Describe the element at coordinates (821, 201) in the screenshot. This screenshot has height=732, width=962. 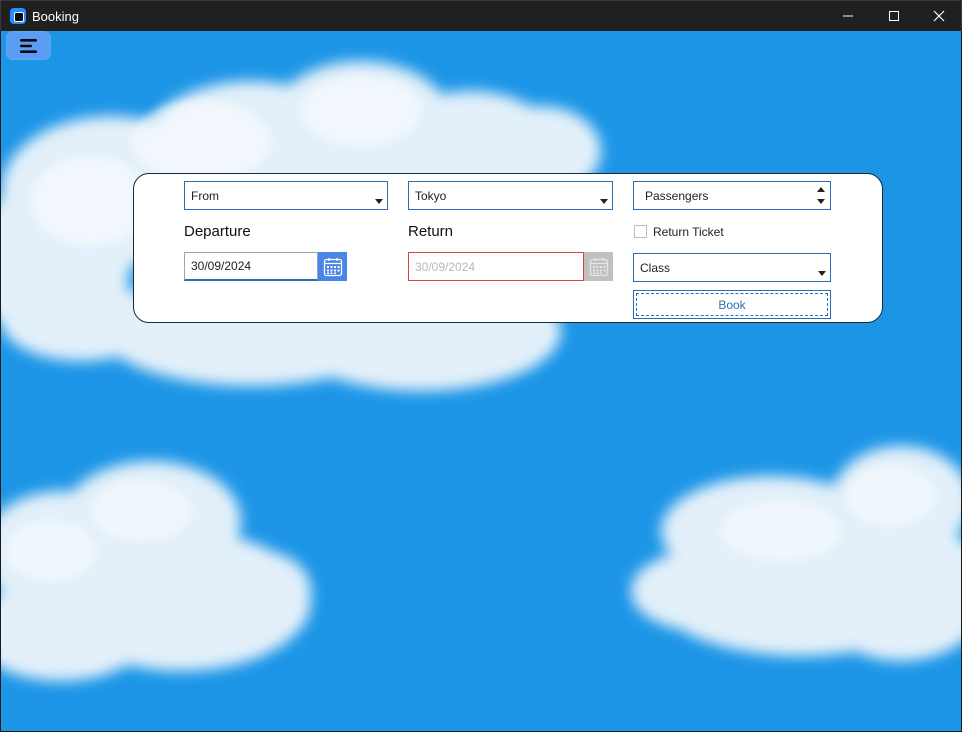
I see `spin-down-icon` at that location.